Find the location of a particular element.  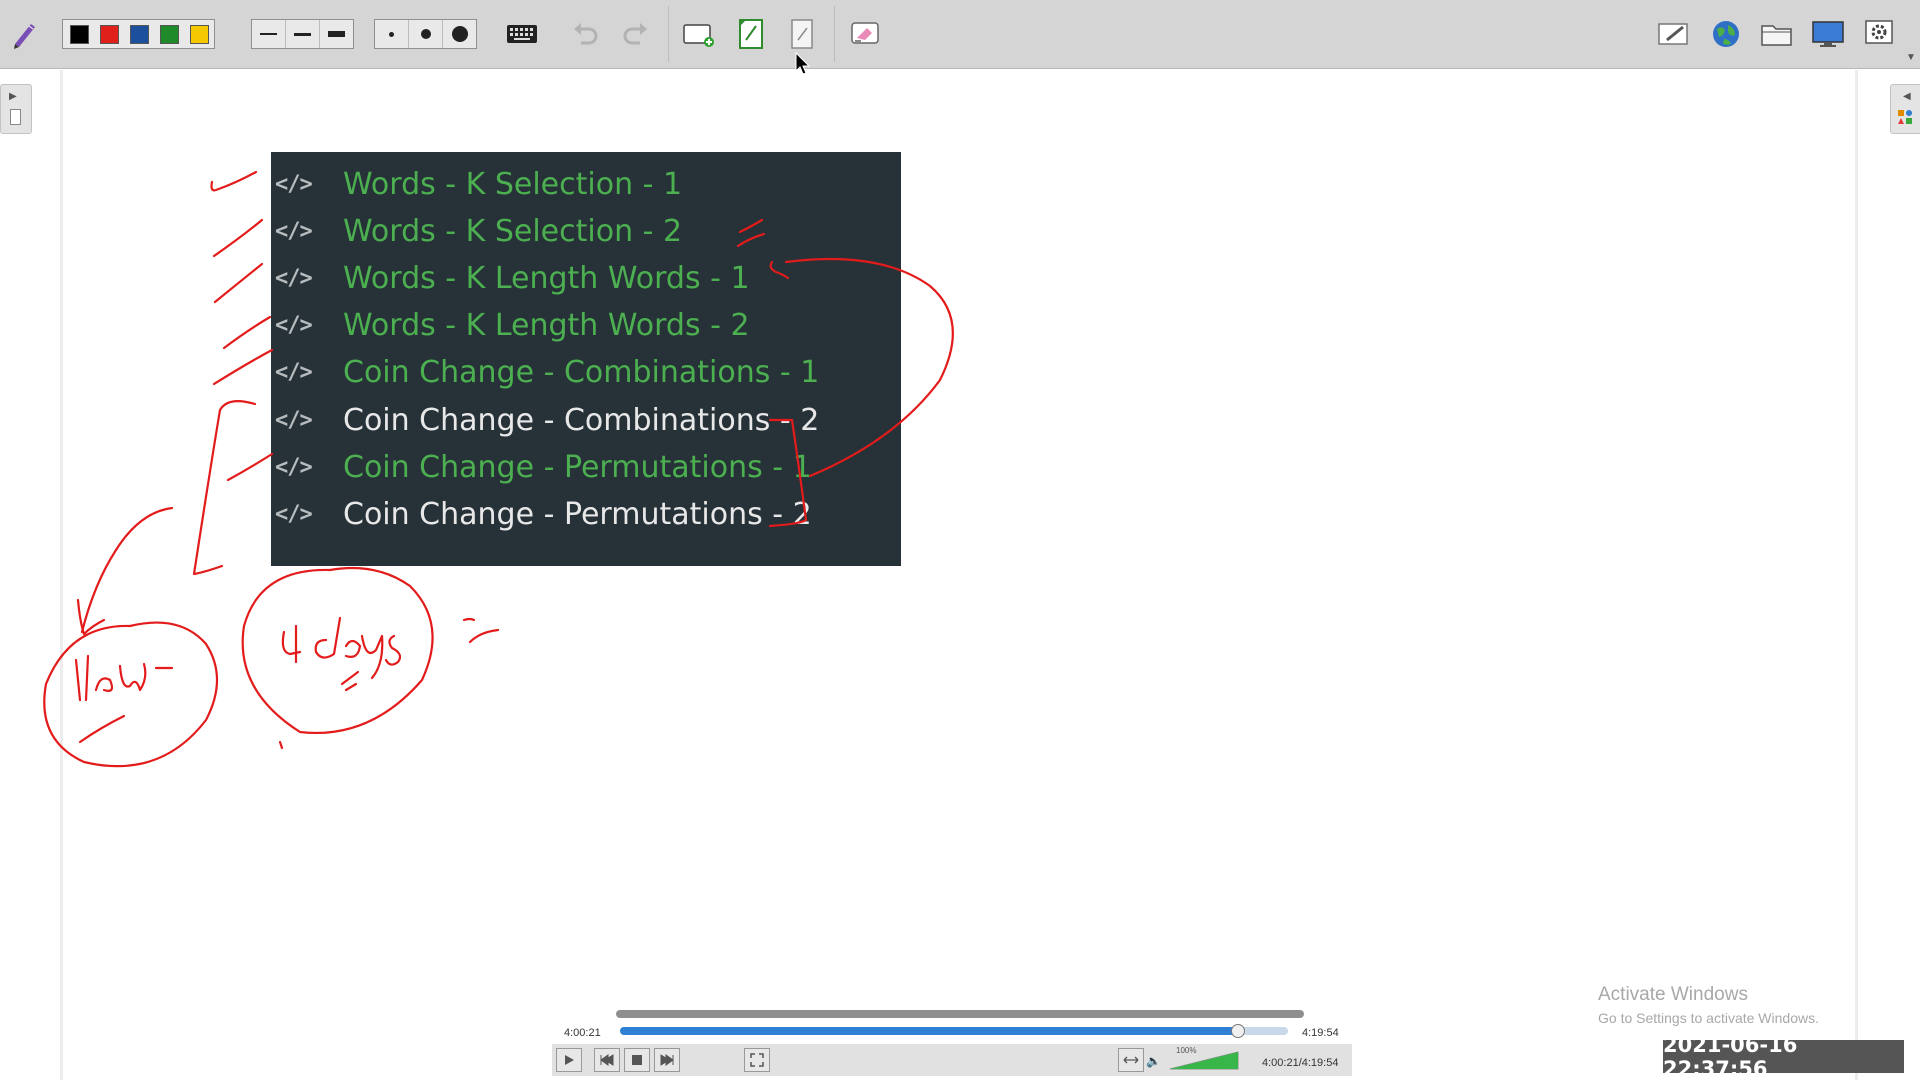

canvas-edge-right is located at coordinates (1856, 575).